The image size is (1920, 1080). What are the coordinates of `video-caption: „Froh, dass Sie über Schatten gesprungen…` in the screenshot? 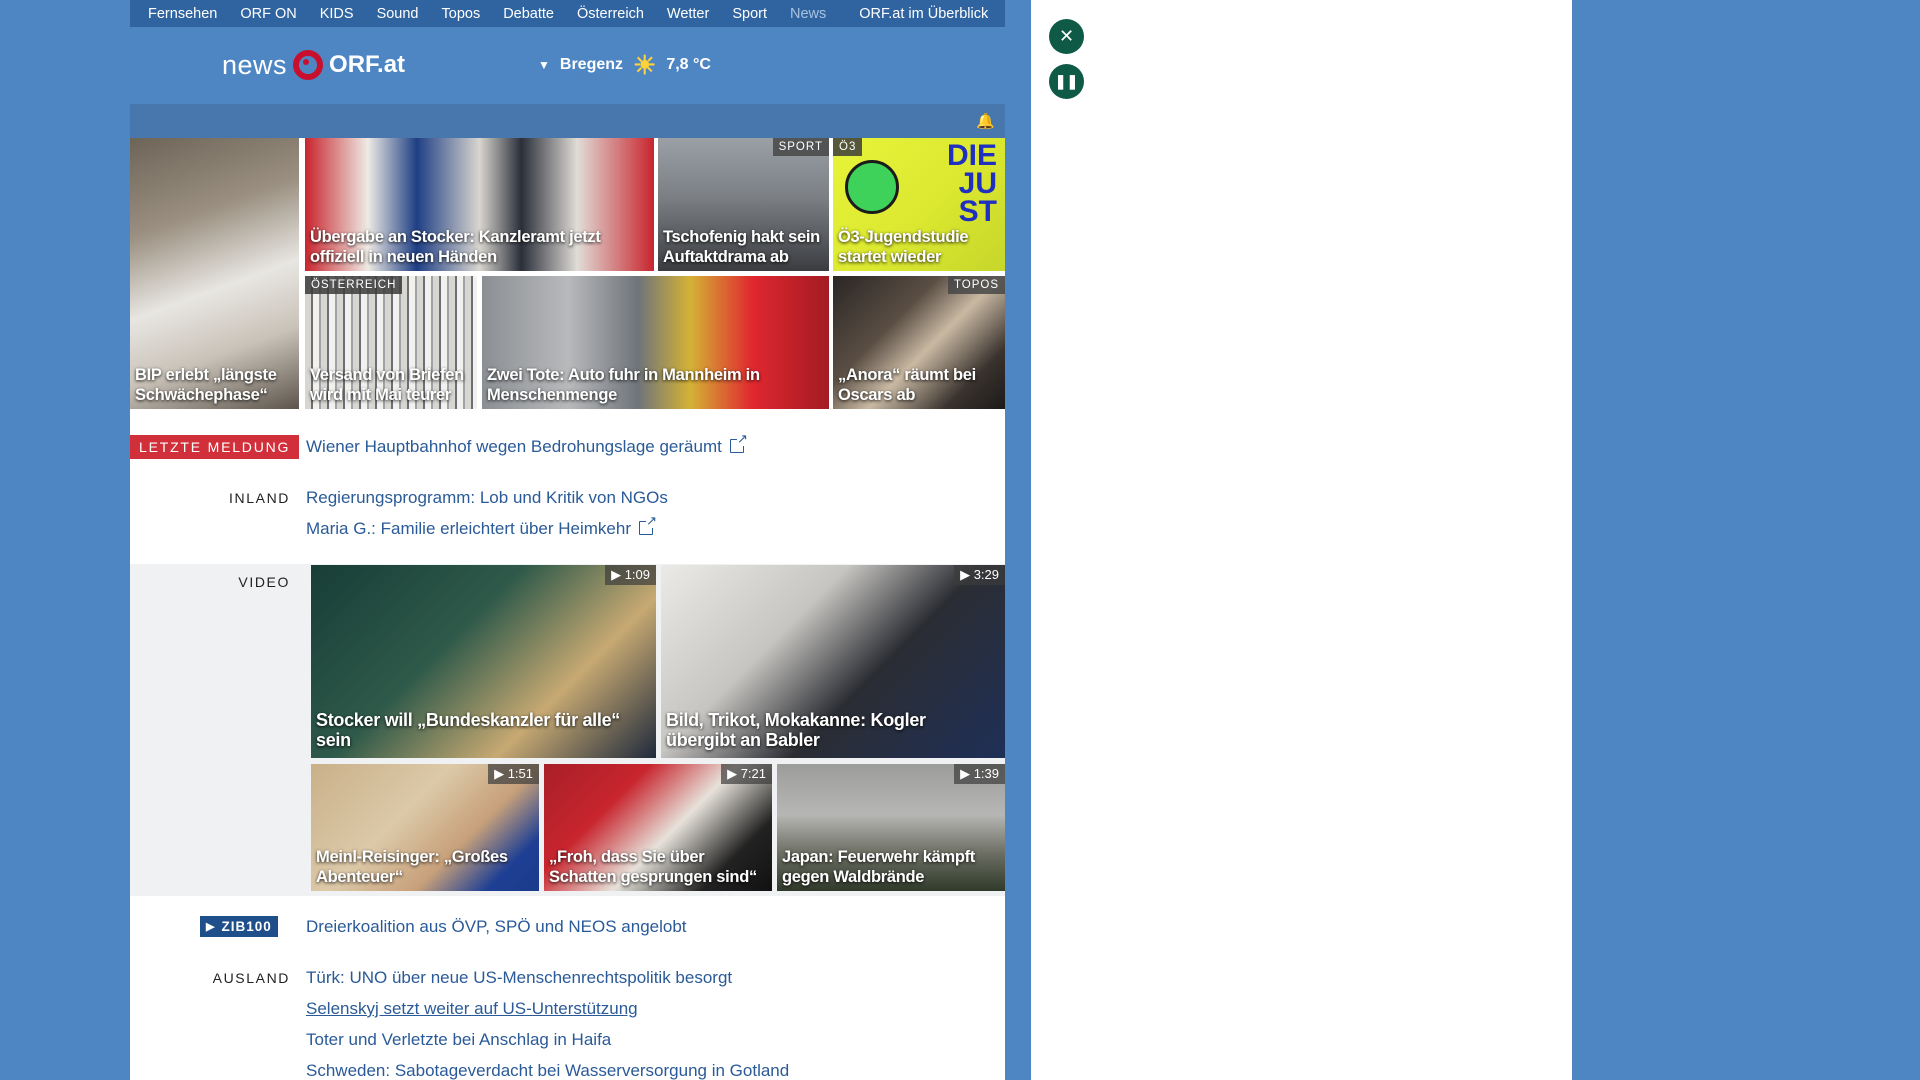 It's located at (653, 867).